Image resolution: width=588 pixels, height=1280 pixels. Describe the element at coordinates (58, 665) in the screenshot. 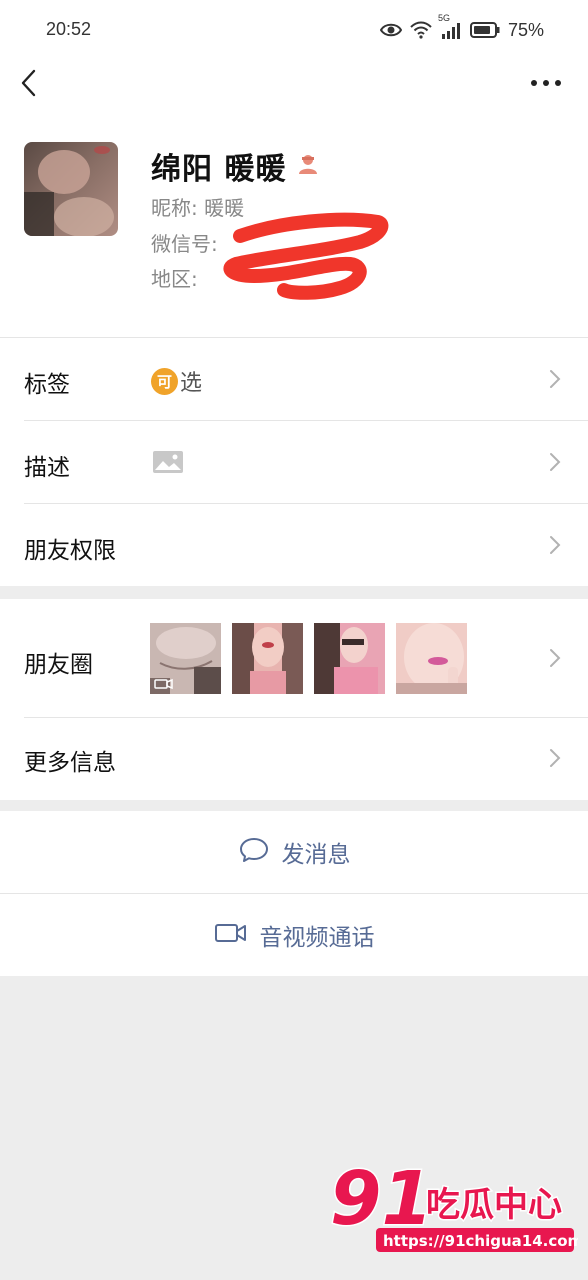

I see `row-moments-label: 朋友圈` at that location.